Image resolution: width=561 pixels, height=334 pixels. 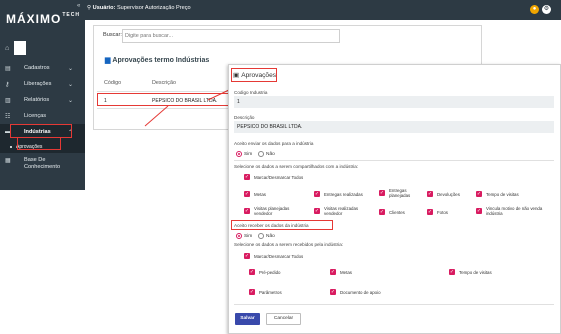 I want to click on sidebar-item-cadastros: ▤ Cadastros ⌄, so click(x=42, y=68).